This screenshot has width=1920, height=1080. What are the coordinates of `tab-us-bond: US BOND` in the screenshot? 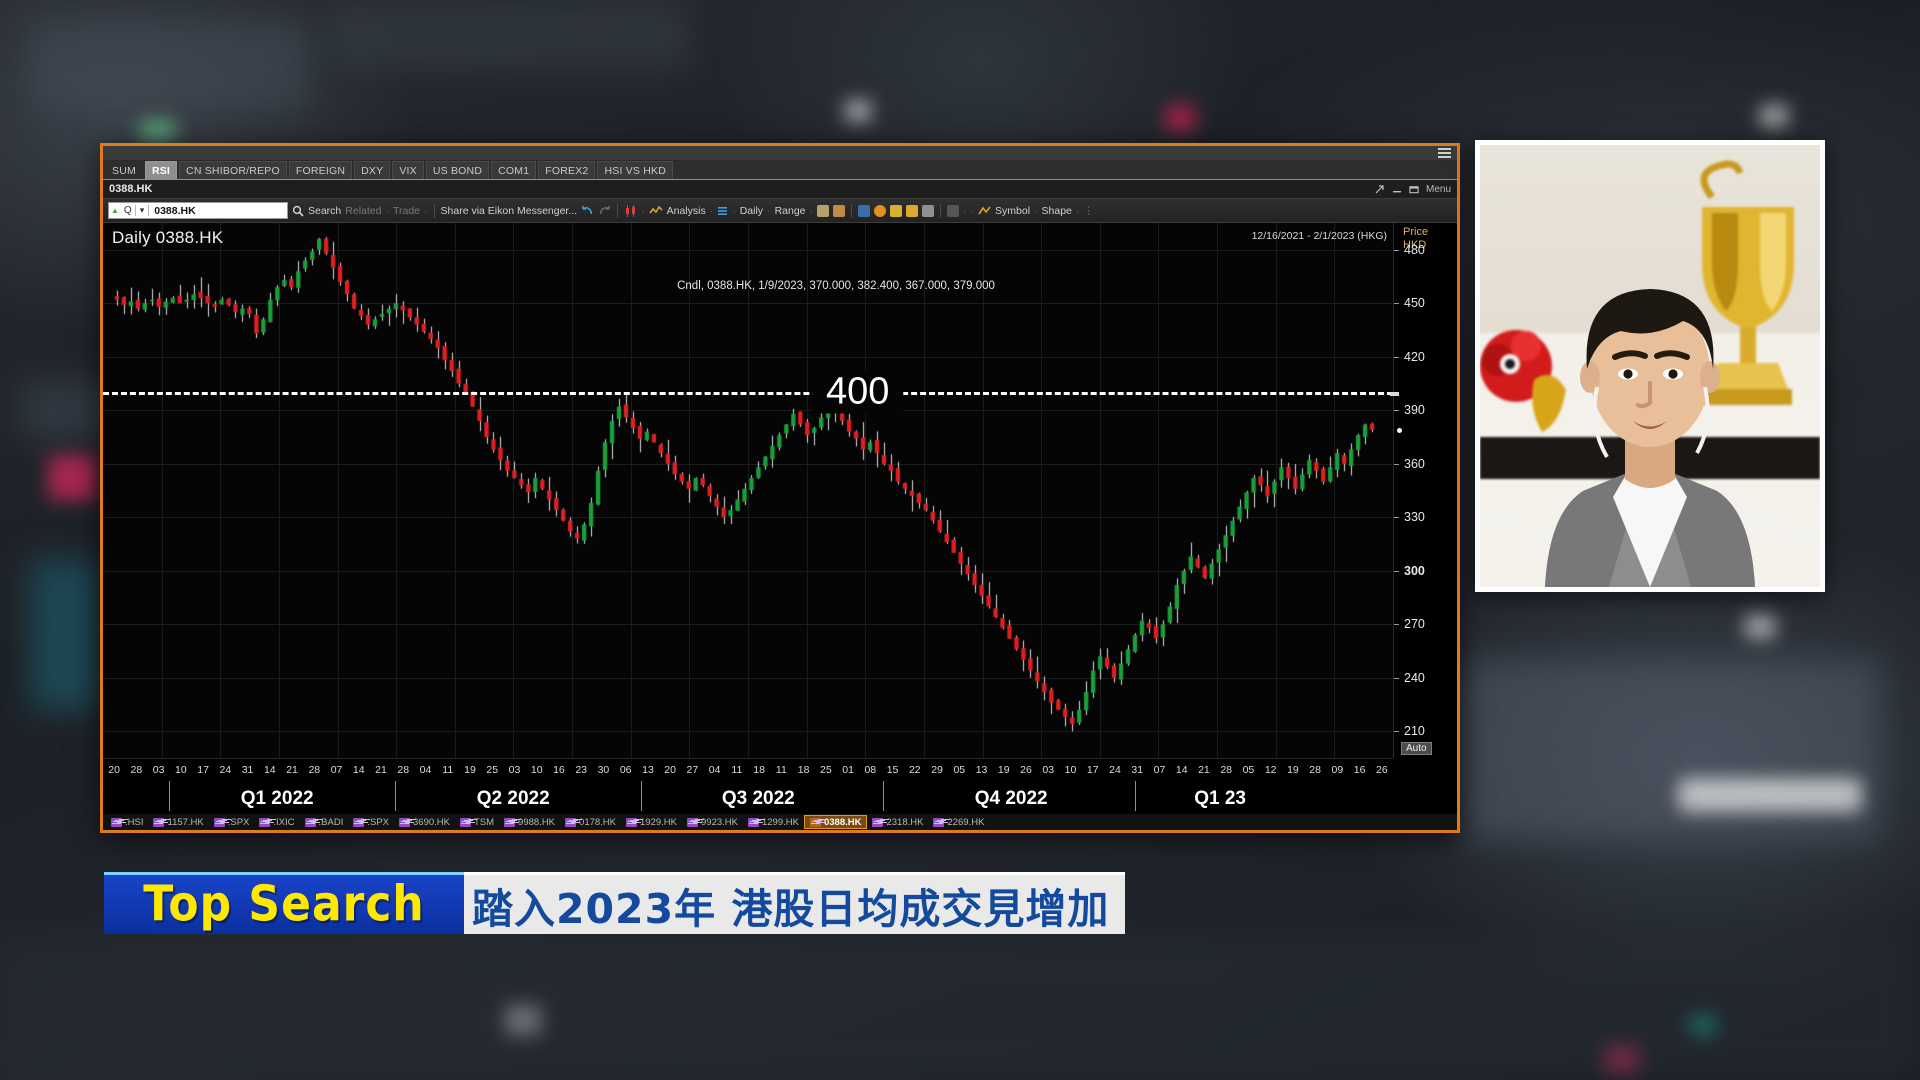 It's located at (457, 170).